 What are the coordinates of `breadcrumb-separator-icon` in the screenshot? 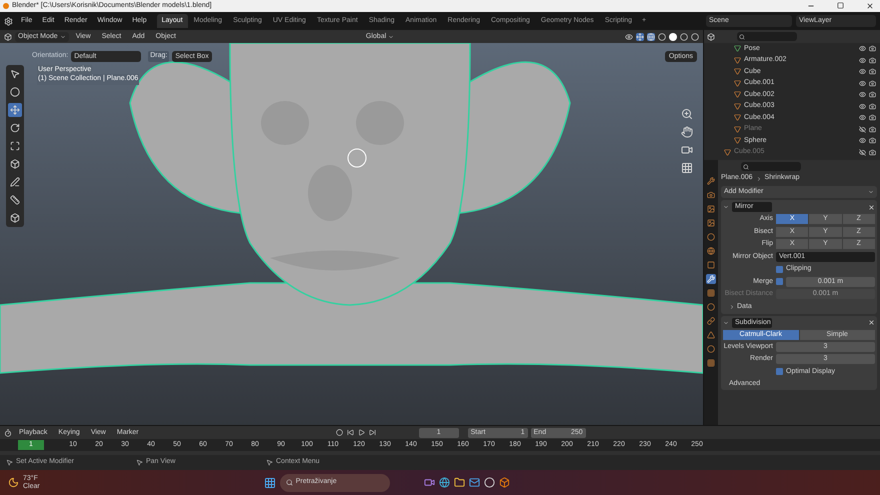 It's located at (759, 179).